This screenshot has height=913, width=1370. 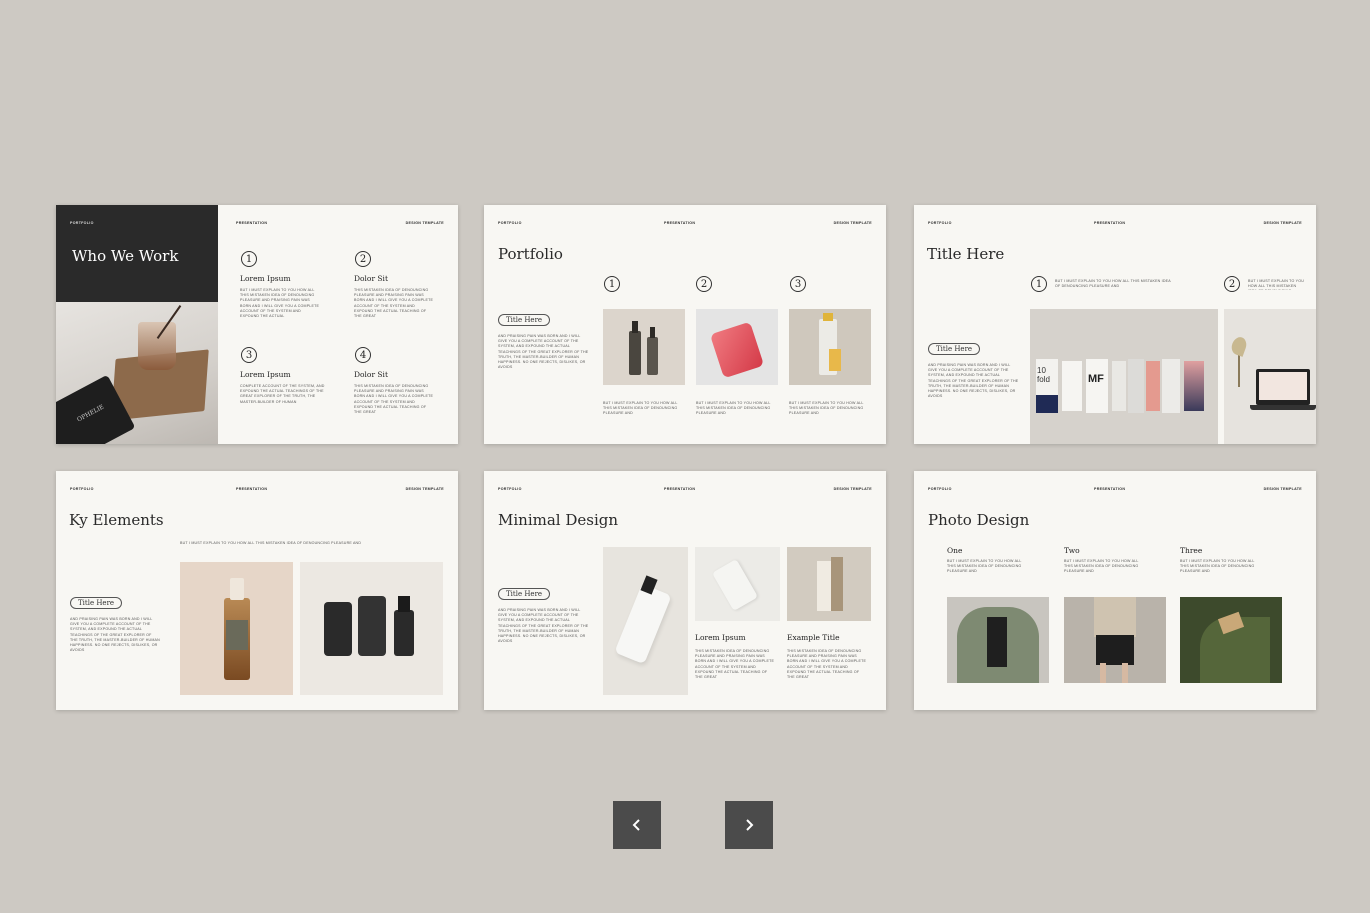 I want to click on knit-dress-photo, so click(x=1231, y=640).